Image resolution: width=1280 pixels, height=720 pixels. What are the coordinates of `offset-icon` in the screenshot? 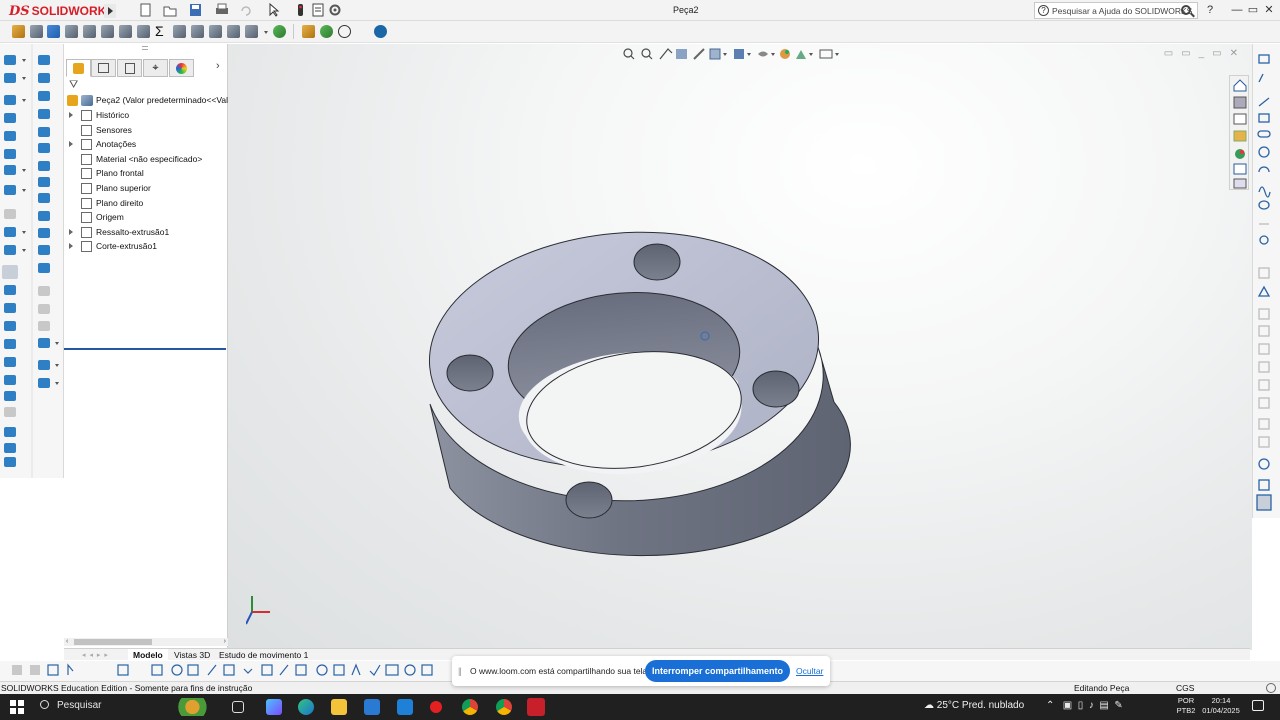 It's located at (356, 669).